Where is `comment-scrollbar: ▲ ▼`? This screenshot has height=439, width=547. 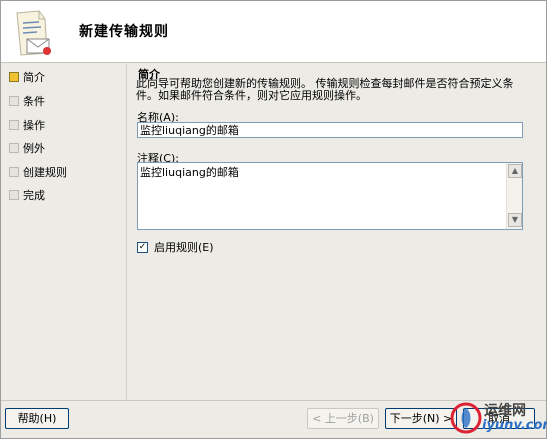 comment-scrollbar: ▲ ▼ is located at coordinates (514, 196).